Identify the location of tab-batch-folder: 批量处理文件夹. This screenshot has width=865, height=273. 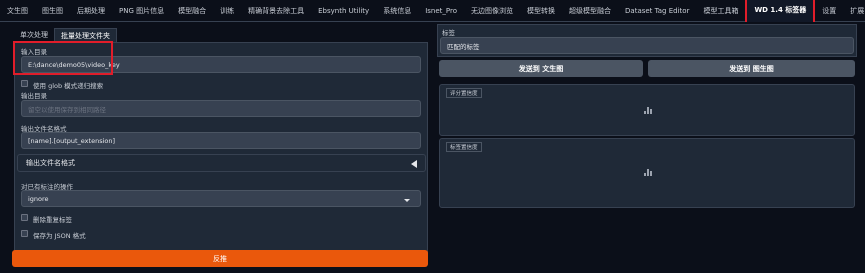
(85, 35).